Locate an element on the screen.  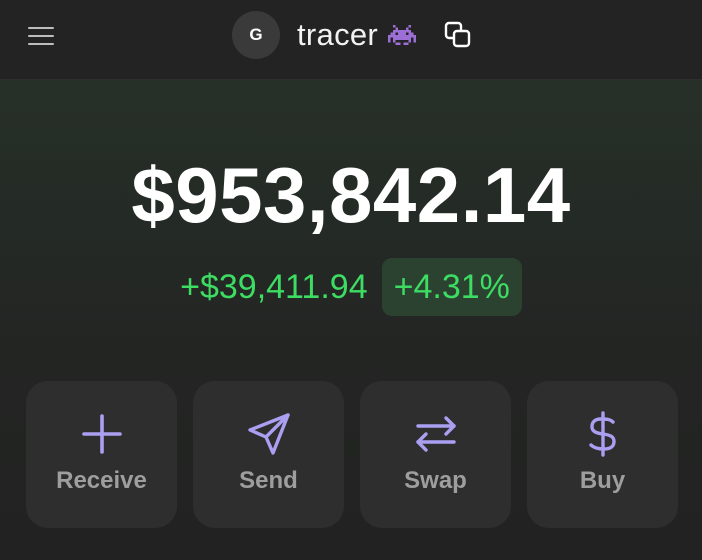
top-bar: G tracer is located at coordinates (351, 40).